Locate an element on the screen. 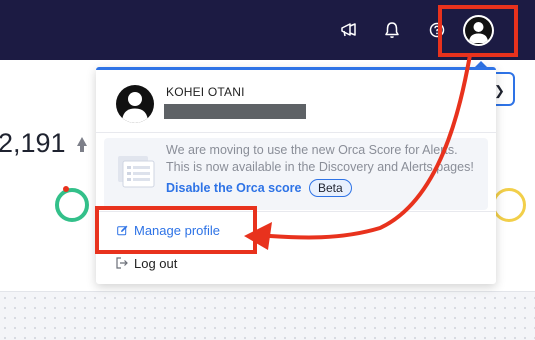 The image size is (535, 340). logout-menu-item: Log out is located at coordinates (146, 263).